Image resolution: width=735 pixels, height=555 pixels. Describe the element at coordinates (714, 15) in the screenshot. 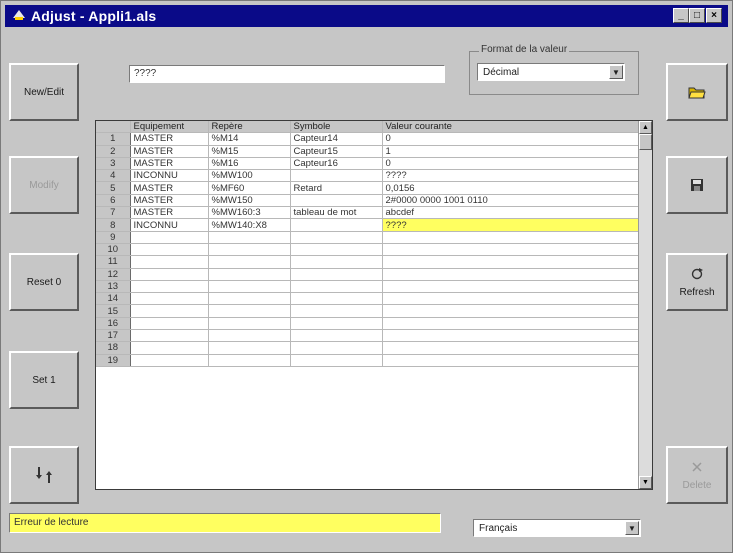

I see `close-button: ×` at that location.